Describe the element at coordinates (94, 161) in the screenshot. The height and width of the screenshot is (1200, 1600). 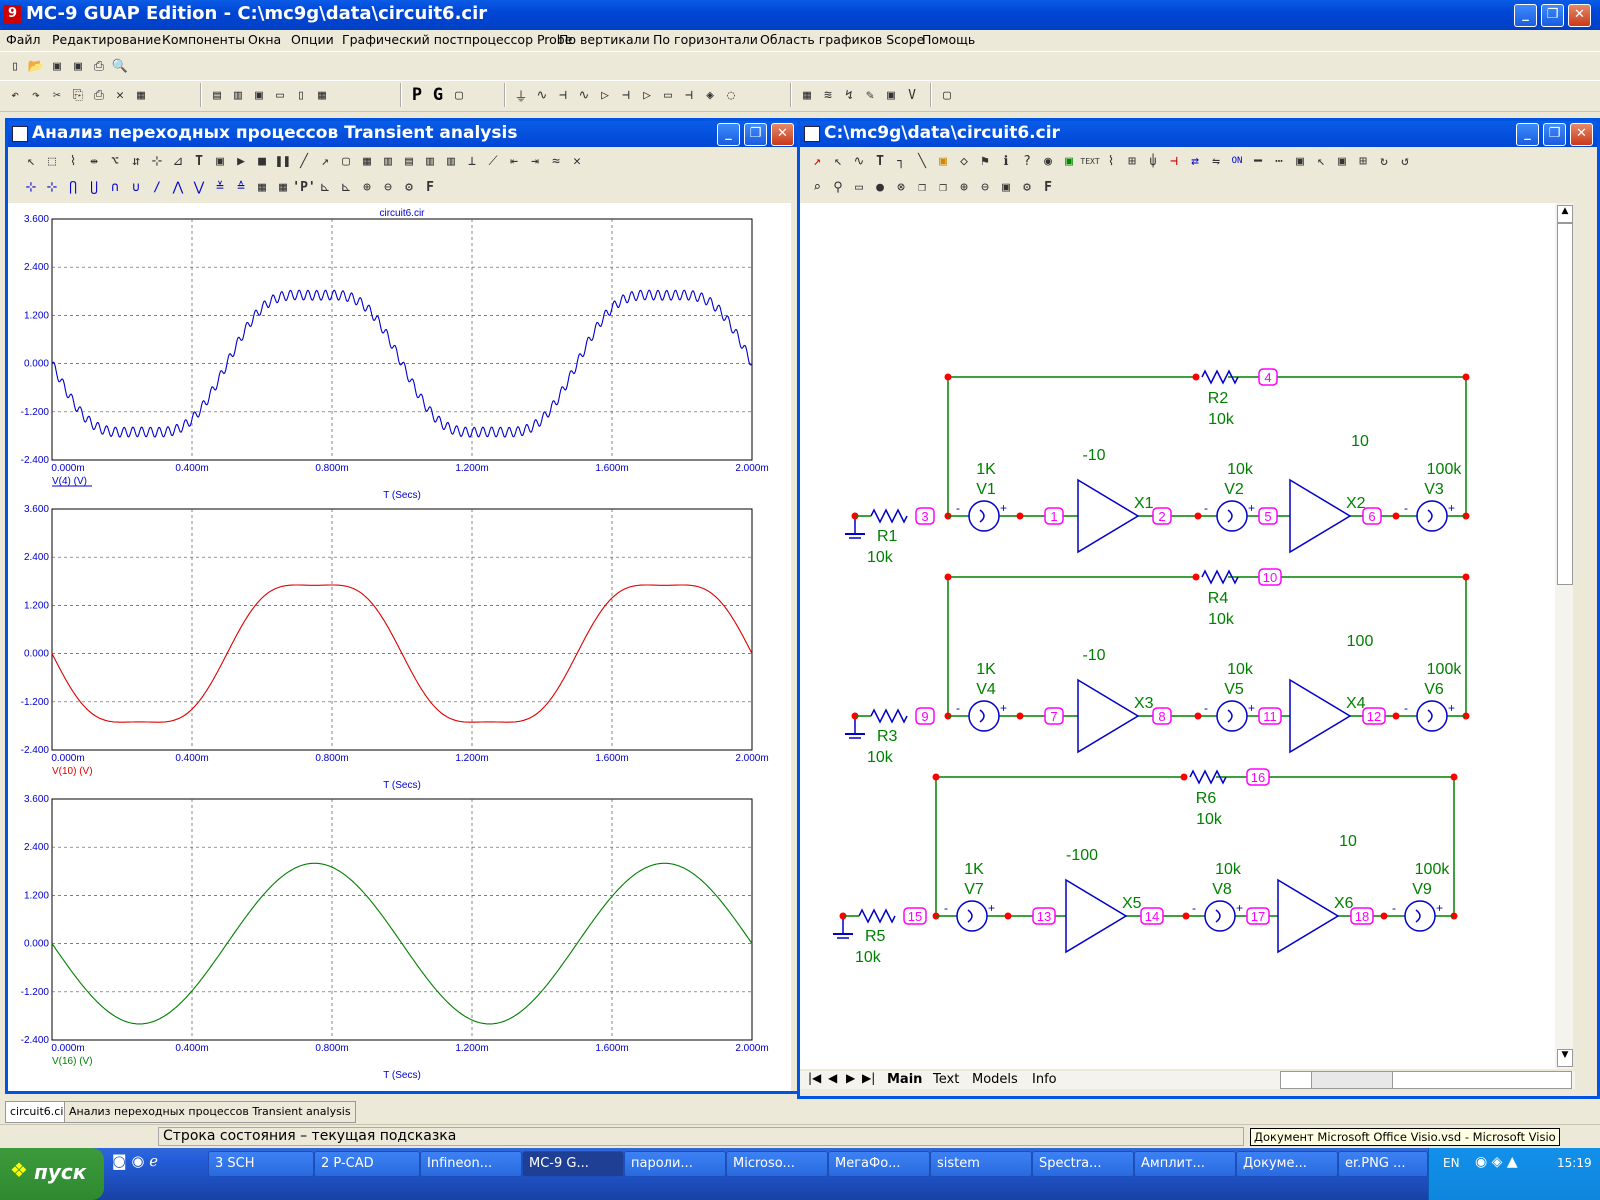
I see `cursor-icon: ⇹` at that location.